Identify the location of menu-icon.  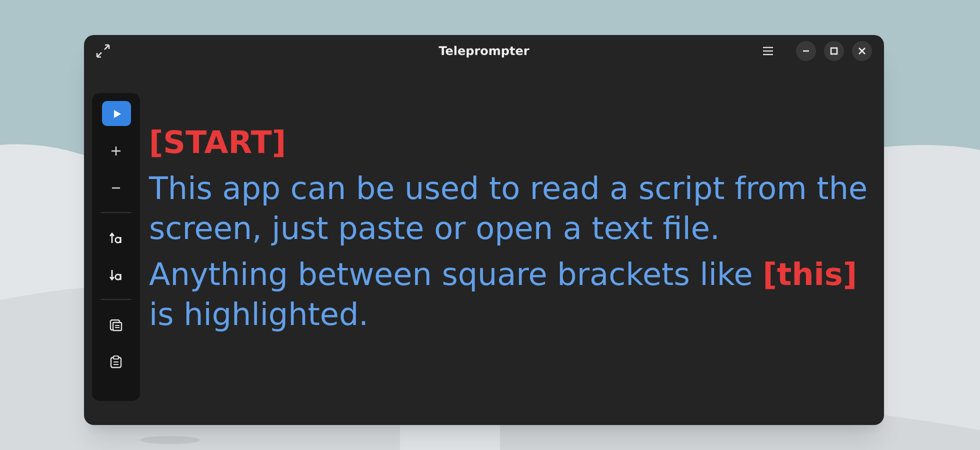
(768, 51).